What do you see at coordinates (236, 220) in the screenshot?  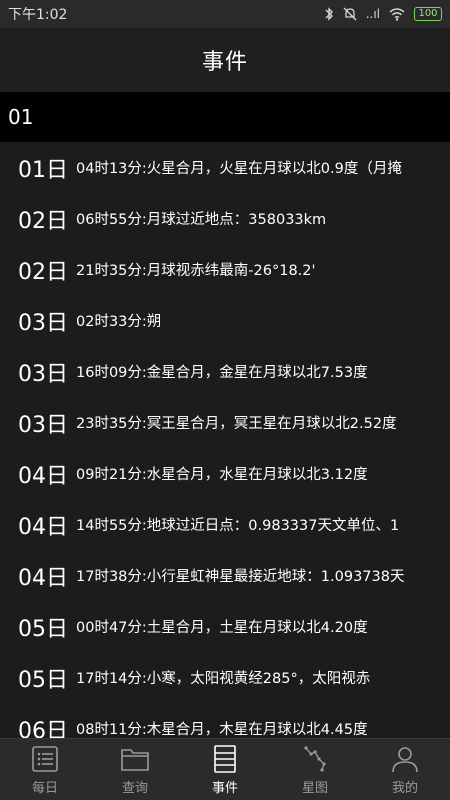 I see `event-description: 月球过近地点：358033km` at bounding box center [236, 220].